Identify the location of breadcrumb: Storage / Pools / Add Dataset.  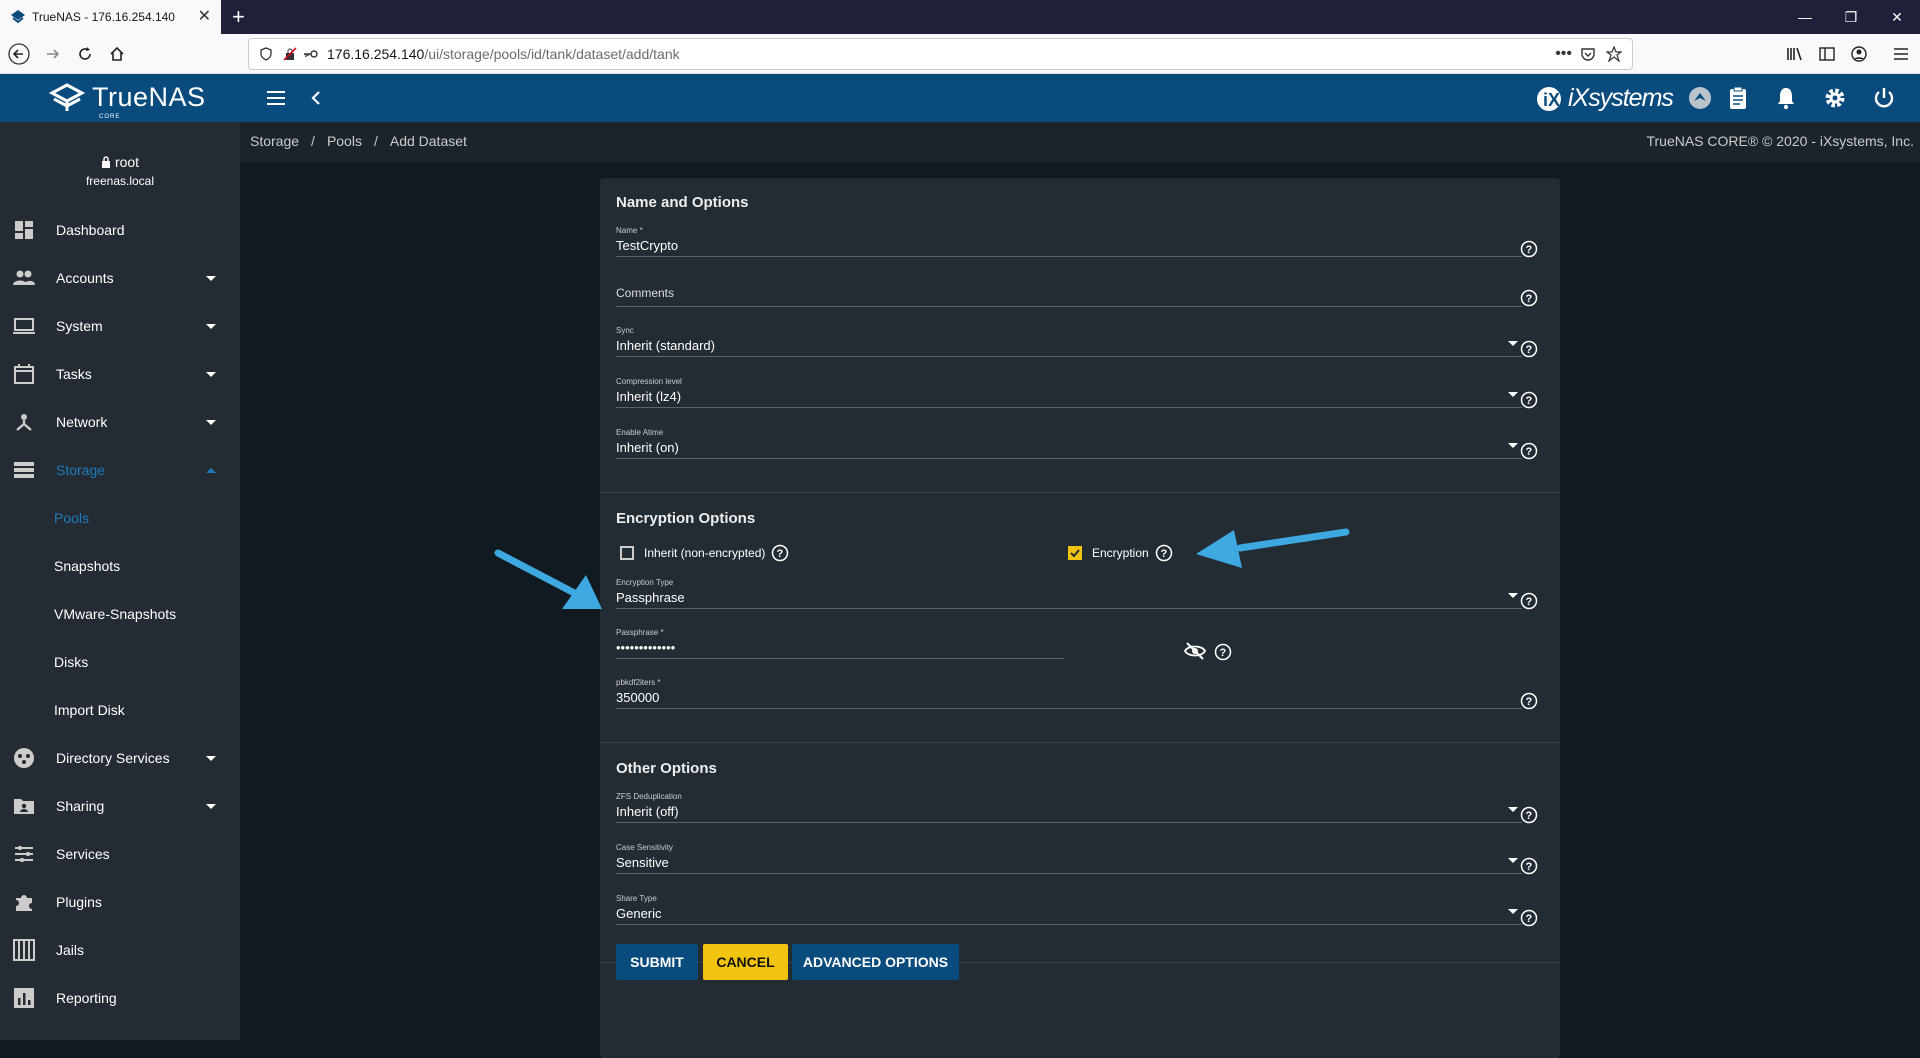
(358, 141).